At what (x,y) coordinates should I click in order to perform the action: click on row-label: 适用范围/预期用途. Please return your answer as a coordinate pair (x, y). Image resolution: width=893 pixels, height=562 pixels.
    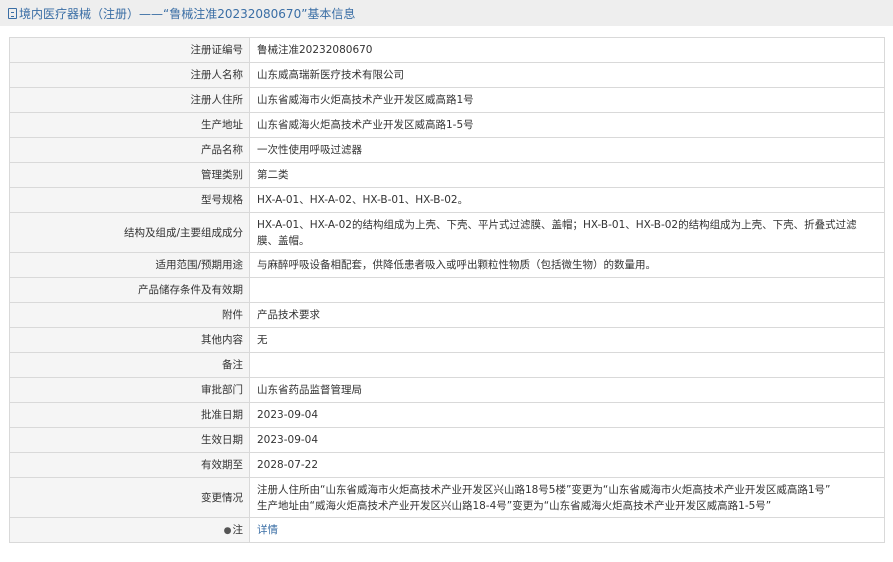
    Looking at the image, I should click on (129, 265).